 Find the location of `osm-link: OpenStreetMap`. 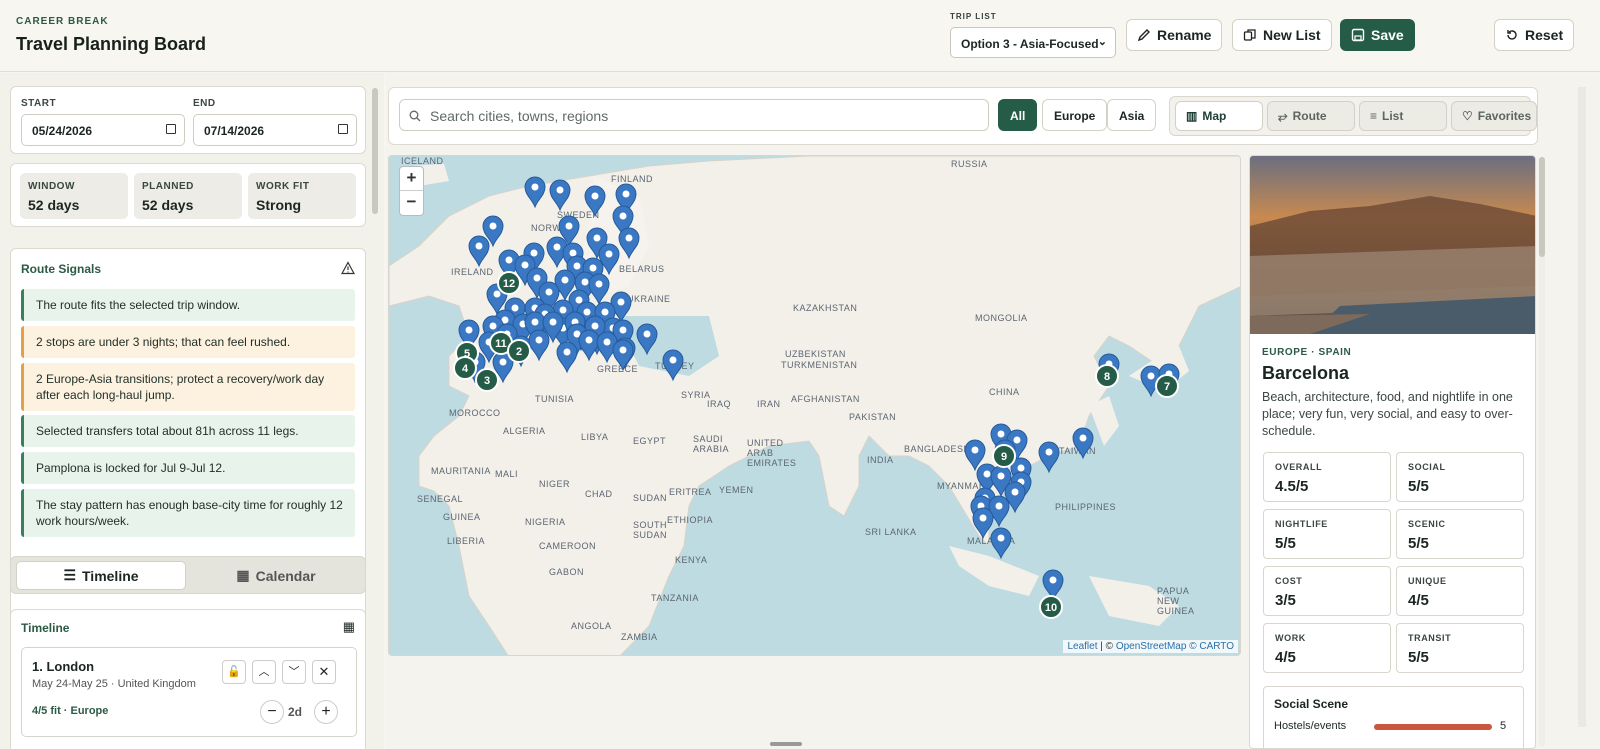

osm-link: OpenStreetMap is located at coordinates (1151, 646).